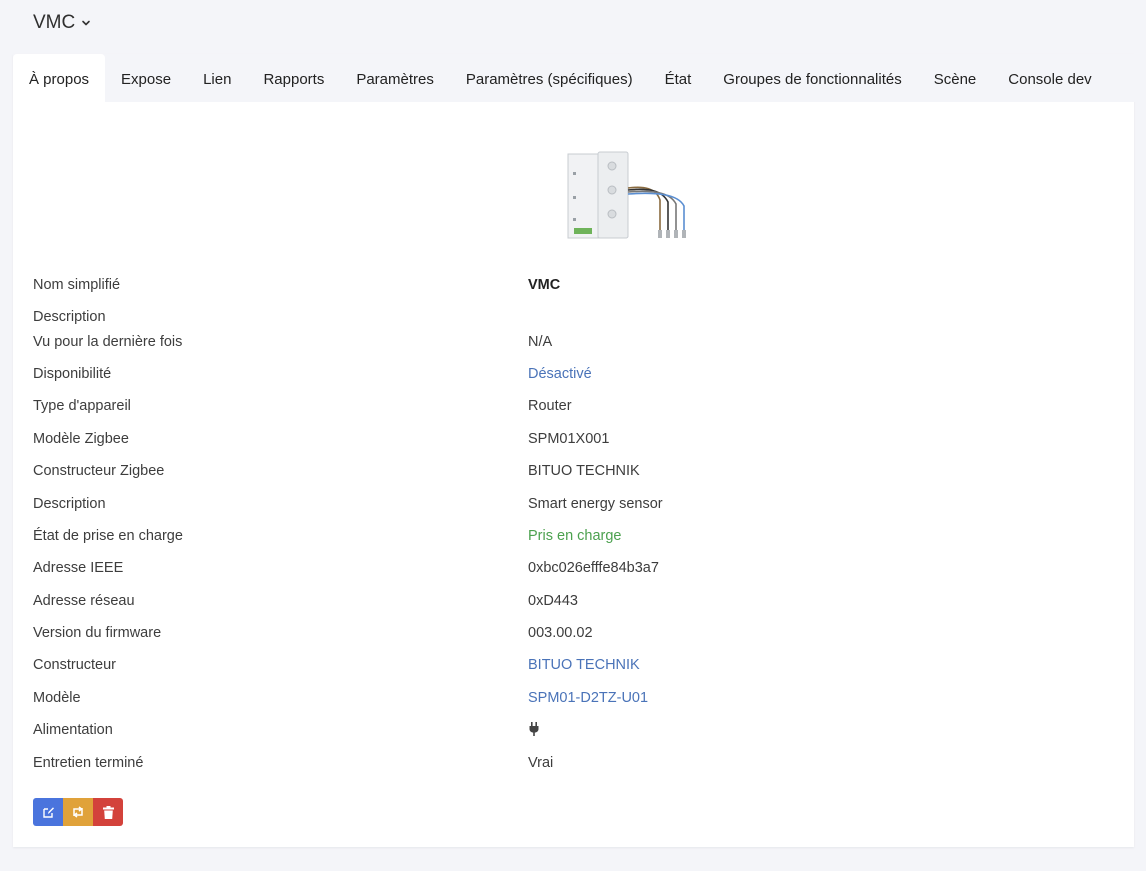 Image resolution: width=1146 pixels, height=871 pixels. Describe the element at coordinates (146, 78) in the screenshot. I see `tab-expose: Expose` at that location.